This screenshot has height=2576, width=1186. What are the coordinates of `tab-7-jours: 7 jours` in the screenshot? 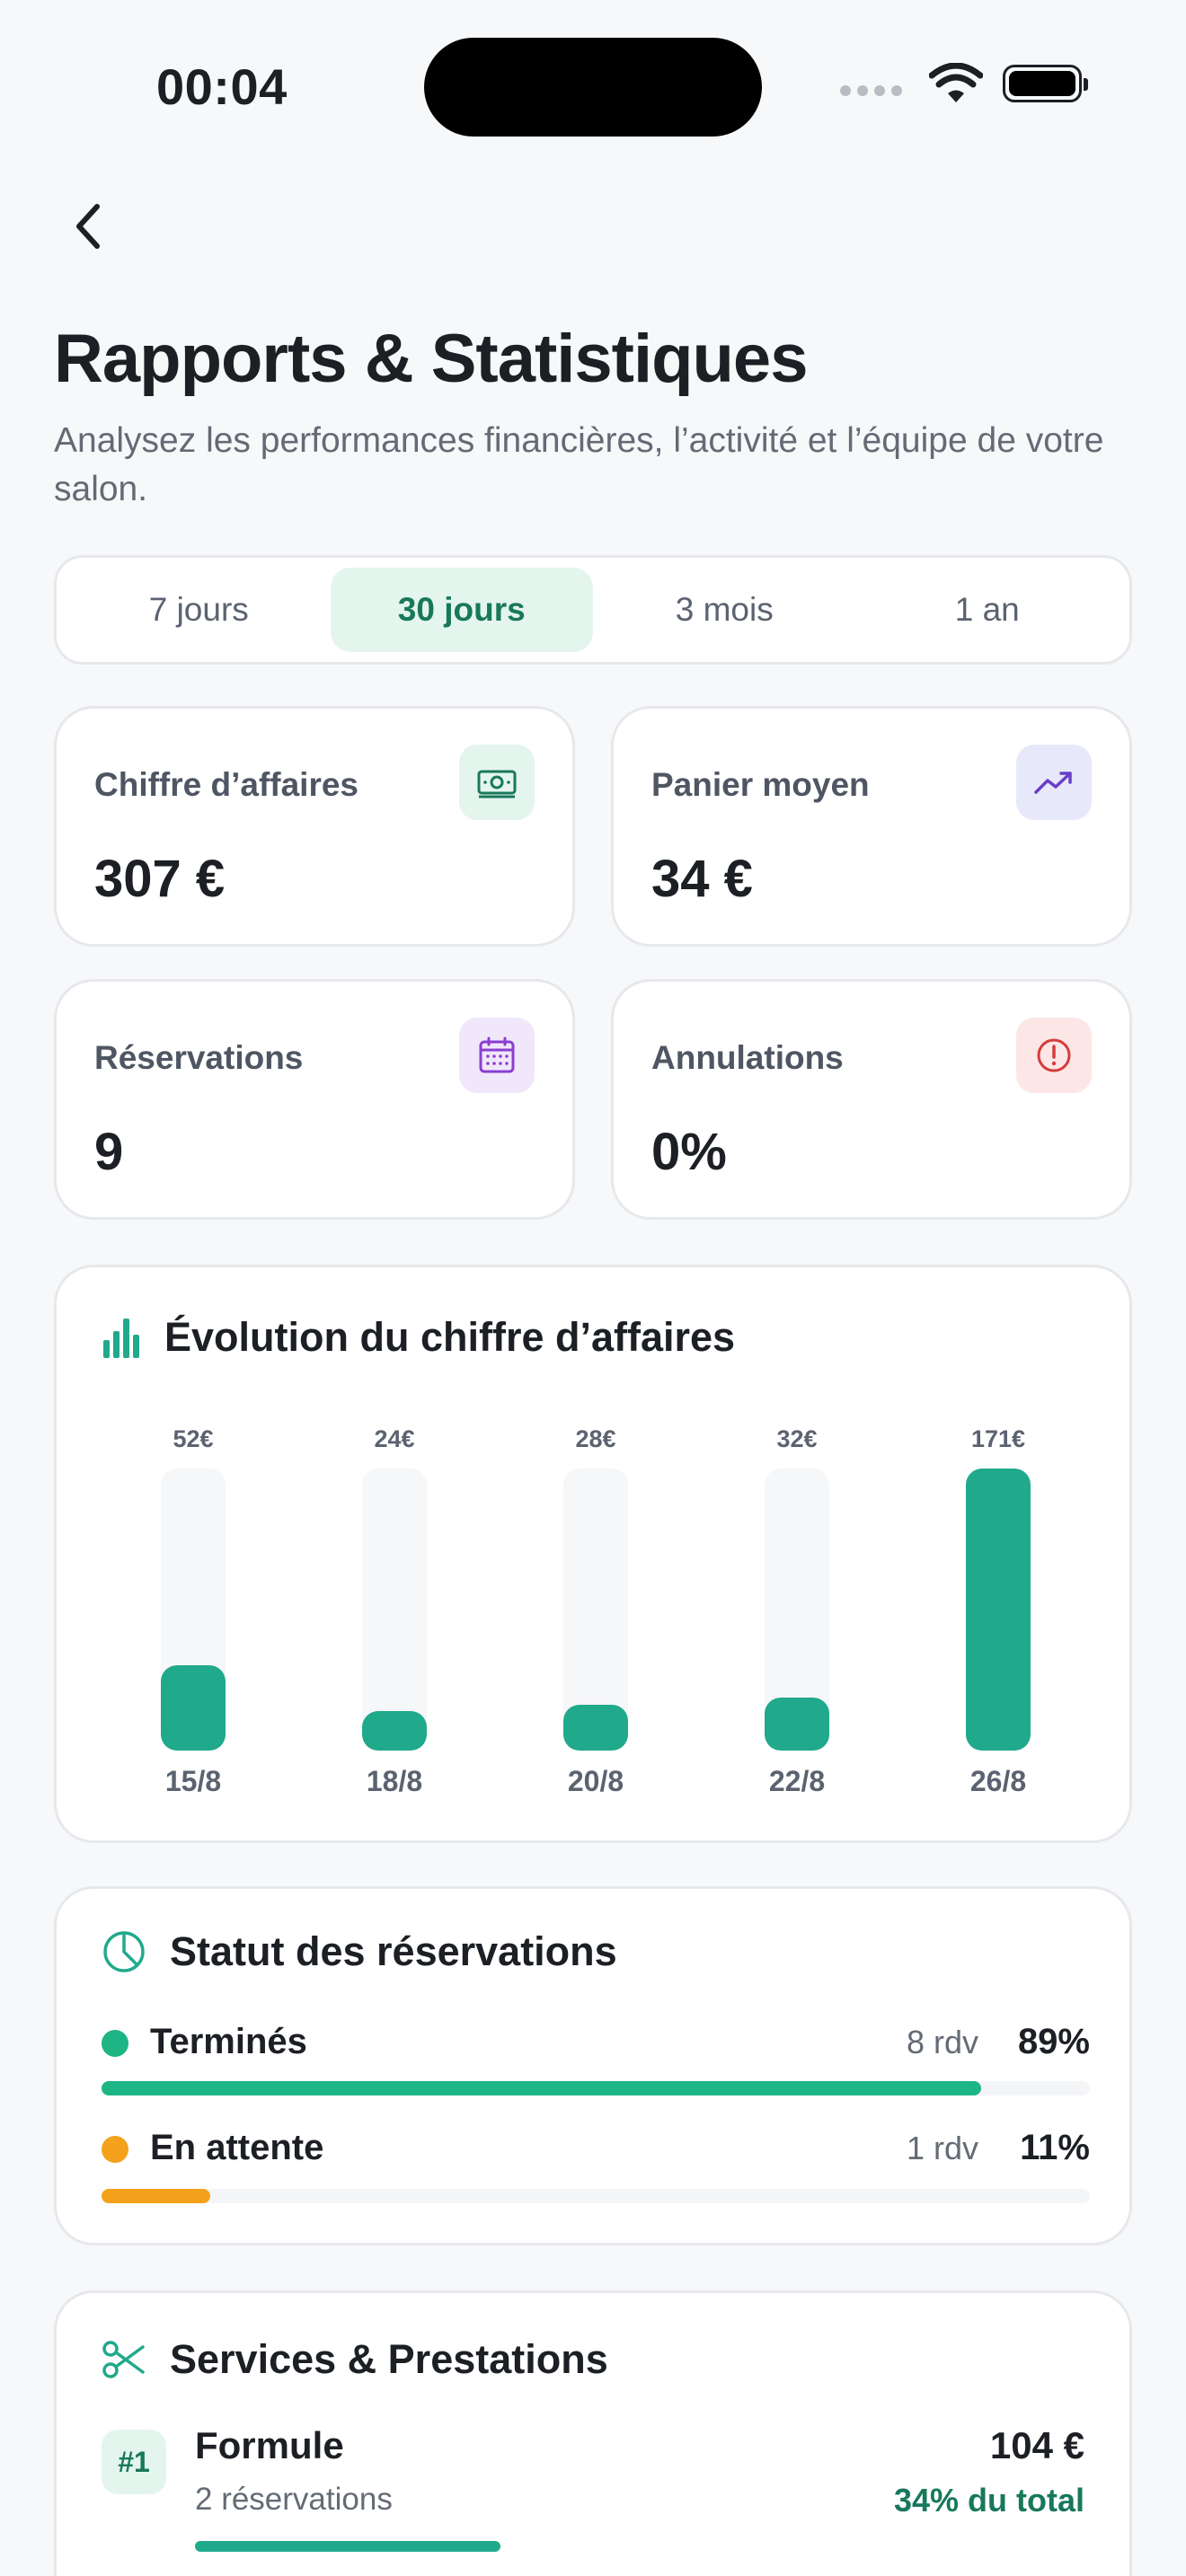 It's located at (199, 610).